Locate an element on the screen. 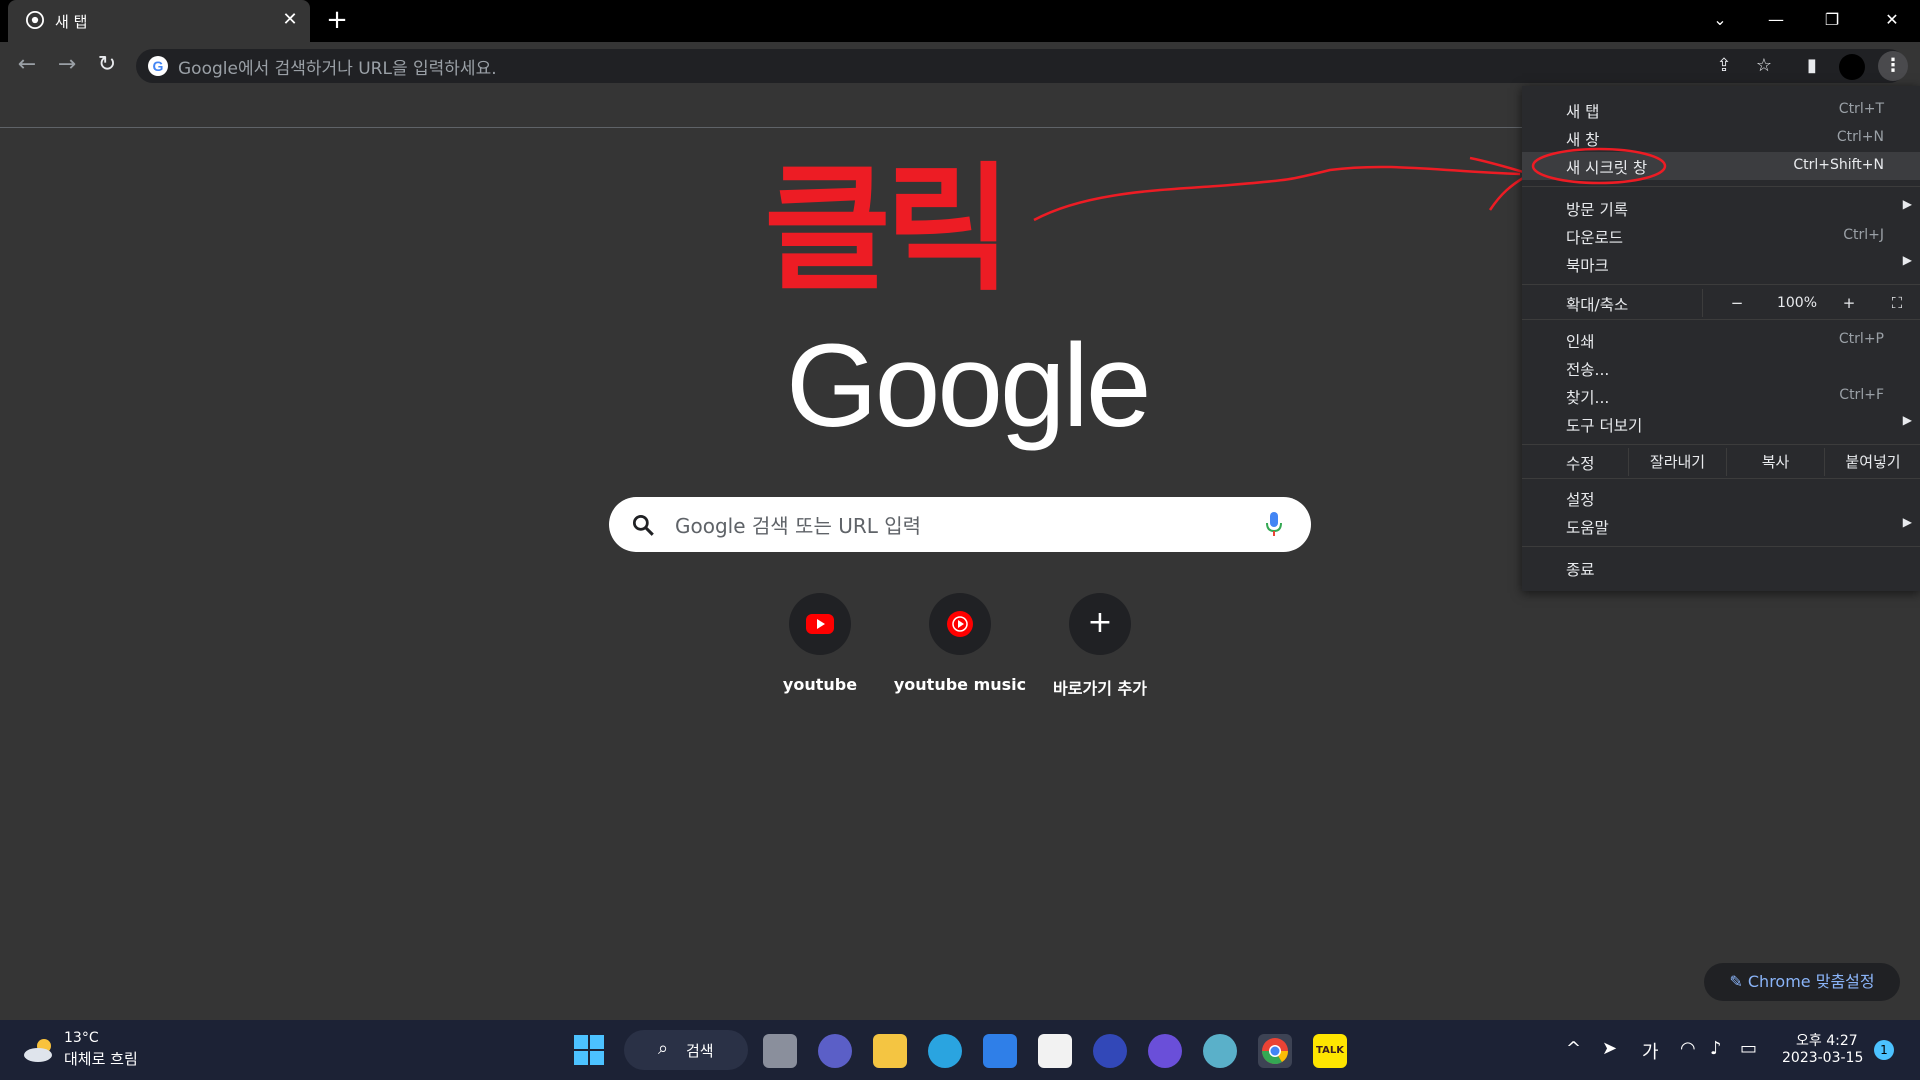  annotation-circle is located at coordinates (1599, 166).